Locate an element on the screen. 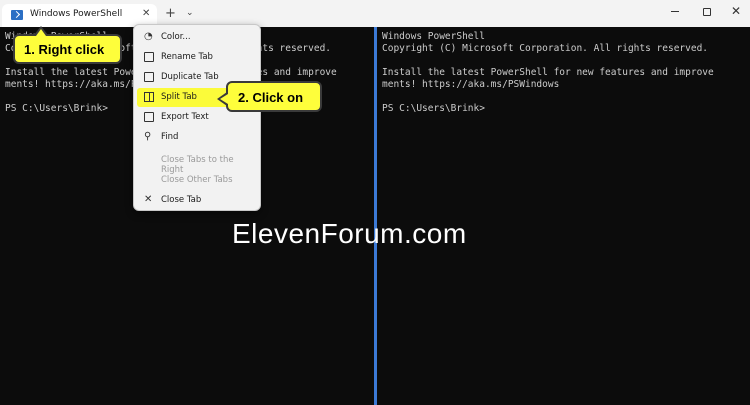 The image size is (750, 405). rename-icon is located at coordinates (149, 57).